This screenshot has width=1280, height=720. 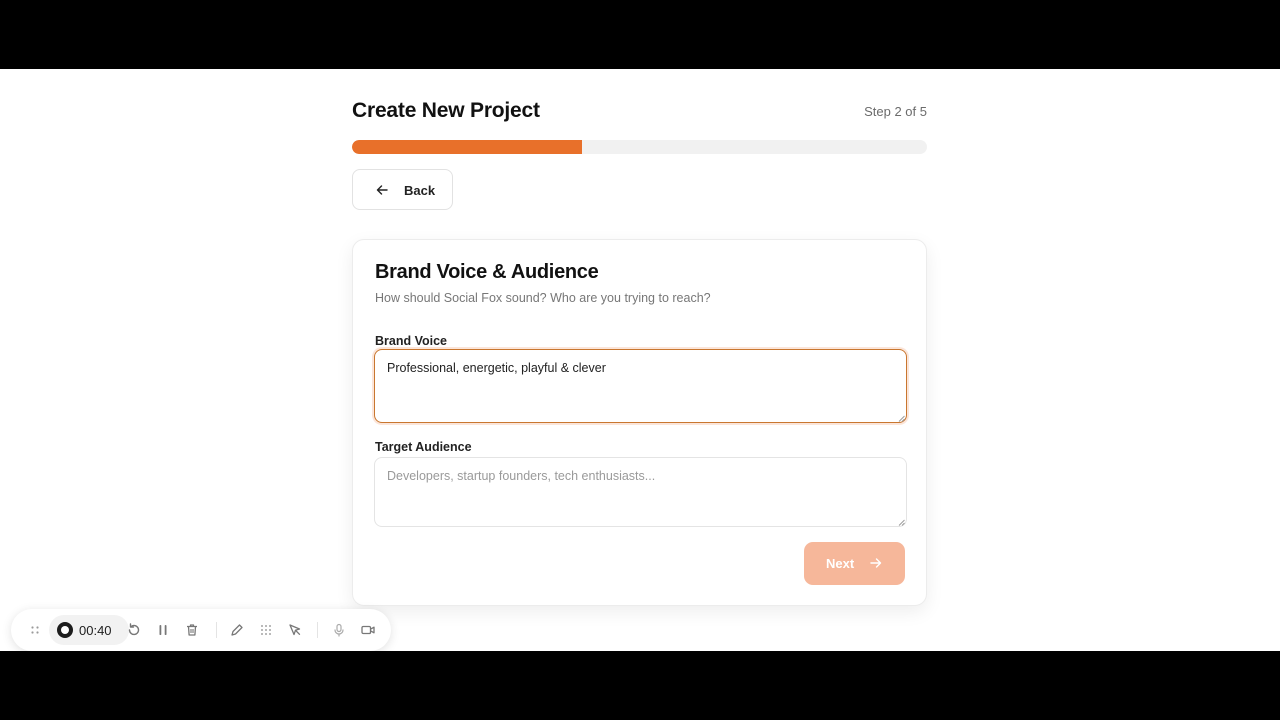 What do you see at coordinates (423, 447) in the screenshot?
I see `target-audience-label: Target Audience` at bounding box center [423, 447].